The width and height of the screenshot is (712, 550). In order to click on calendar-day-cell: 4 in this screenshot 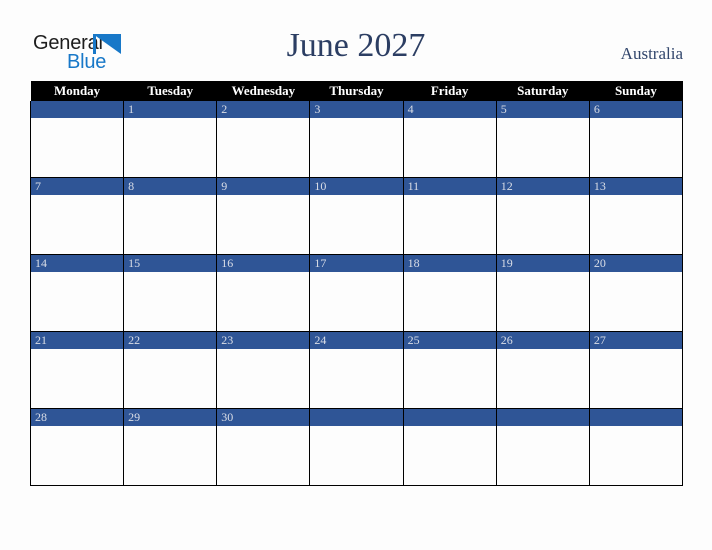, I will do `click(449, 139)`.